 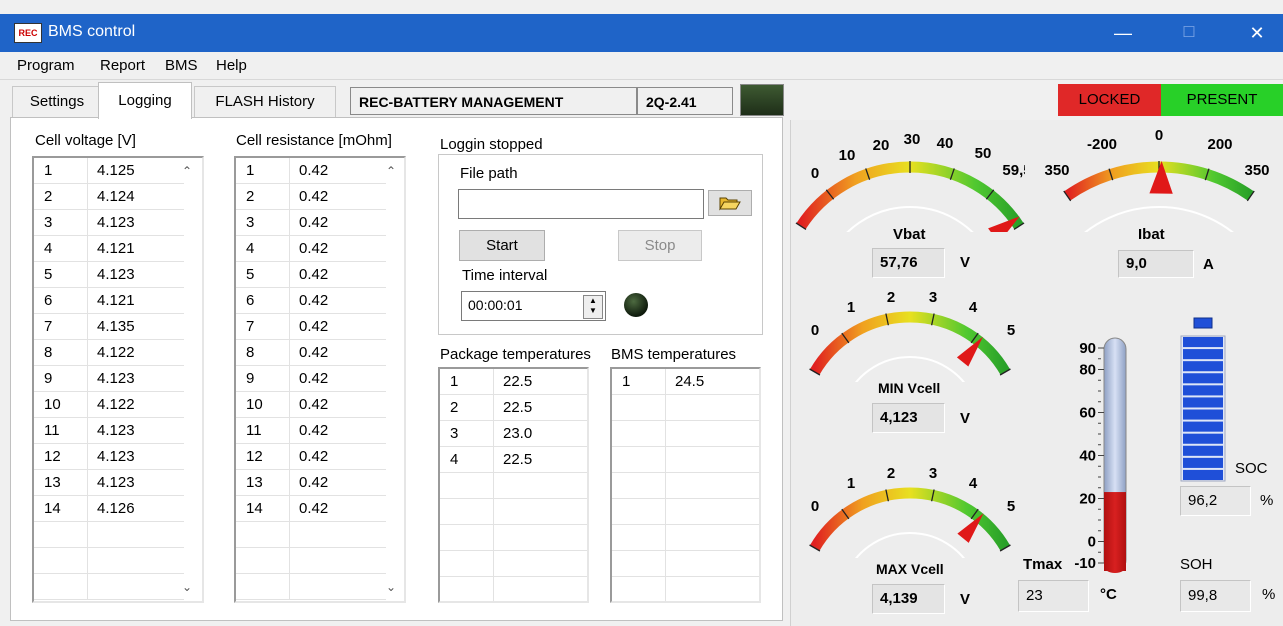 I want to click on table-row: 7 4.135, so click(x=109, y=327).